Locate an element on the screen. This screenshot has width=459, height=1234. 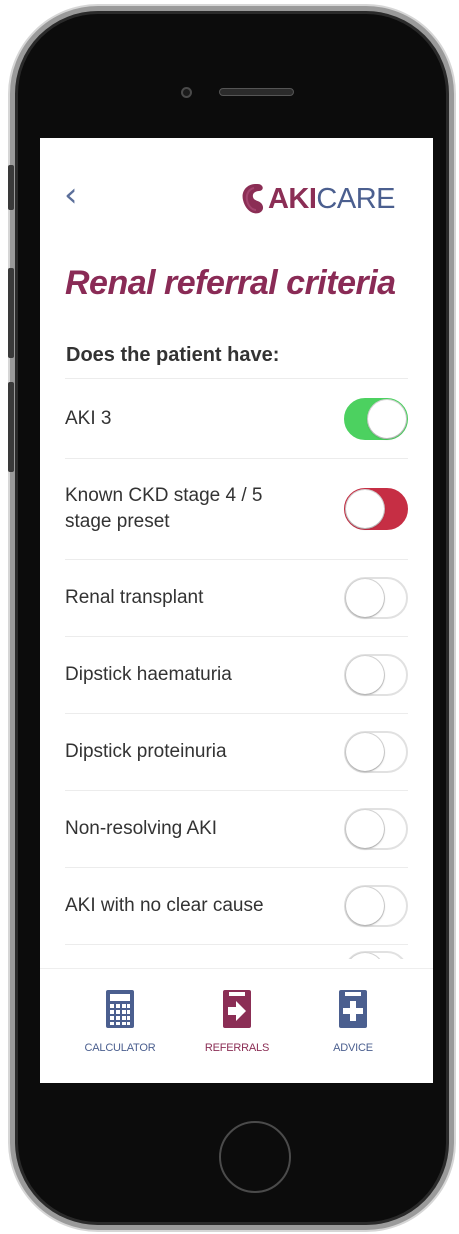
app-header: ‹ AKICARE is located at coordinates (236, 193).